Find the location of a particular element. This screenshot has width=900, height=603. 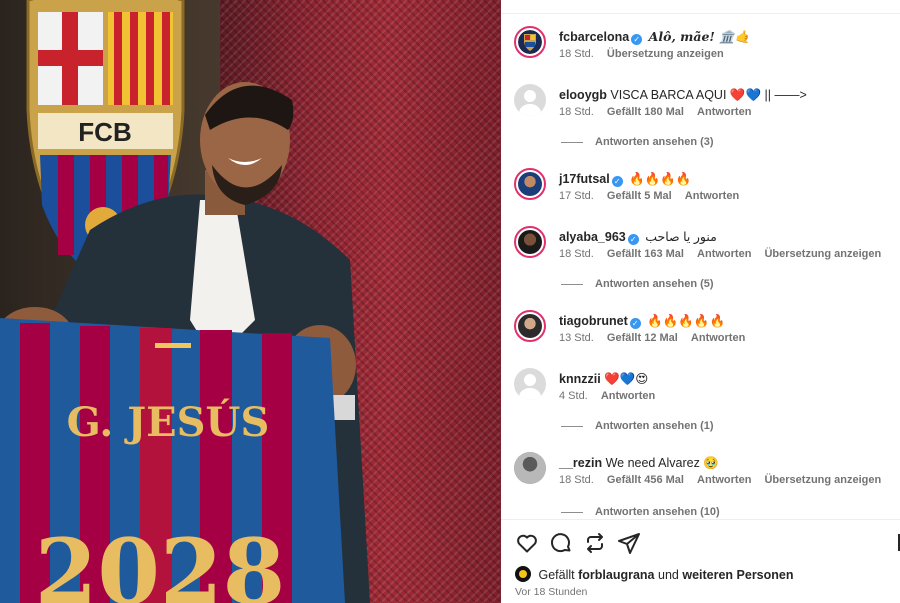

likes-mid: und is located at coordinates (668, 575).